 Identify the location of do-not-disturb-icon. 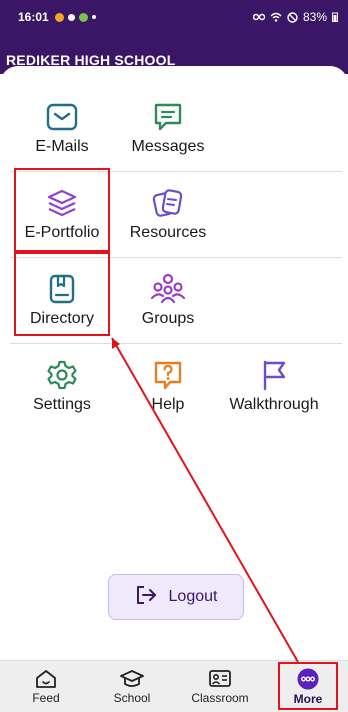
(292, 17).